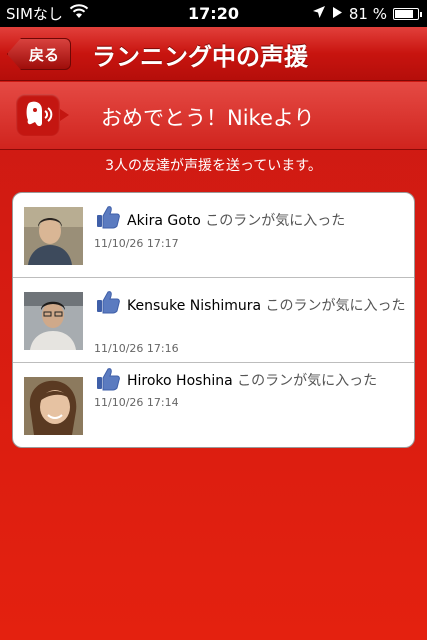  What do you see at coordinates (319, 14) in the screenshot?
I see `location-arrow-icon` at bounding box center [319, 14].